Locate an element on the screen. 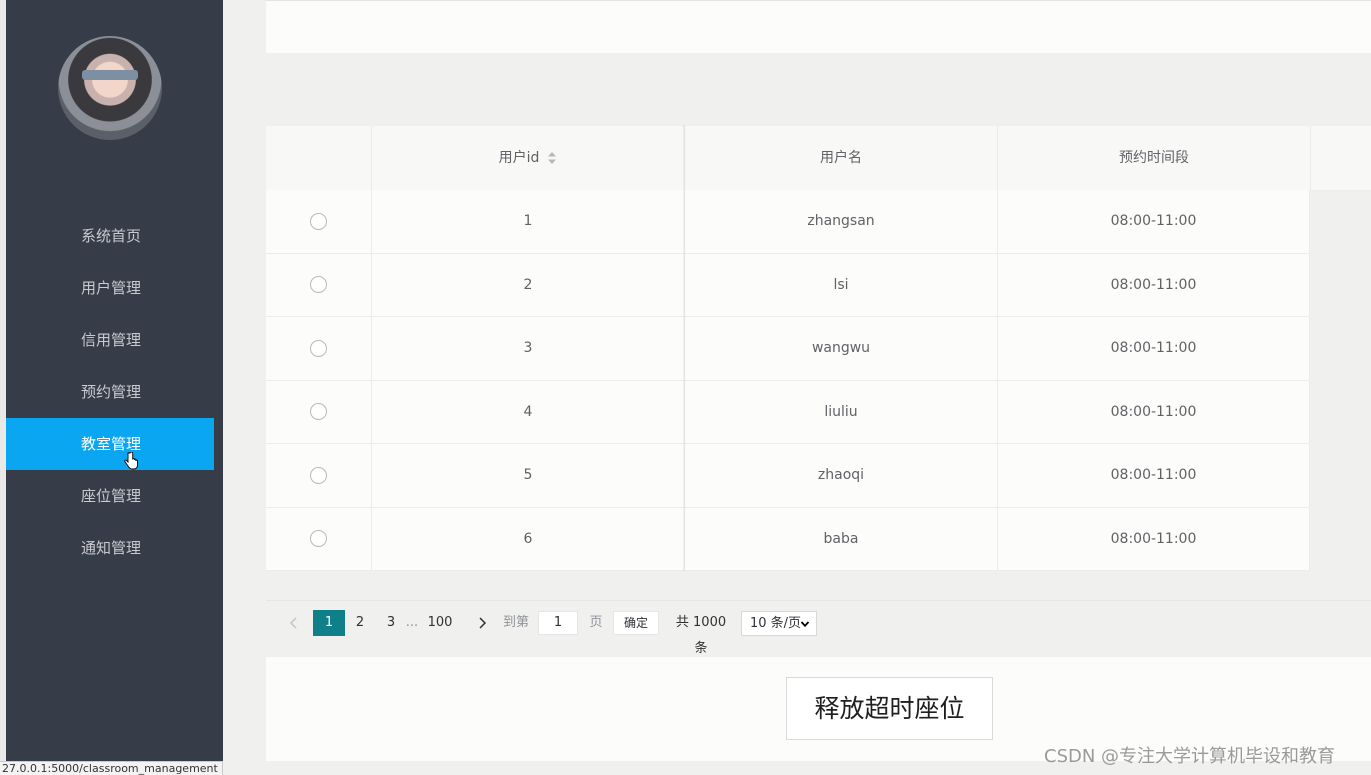 This screenshot has width=1371, height=775. cell-username: liuliu is located at coordinates (841, 412).